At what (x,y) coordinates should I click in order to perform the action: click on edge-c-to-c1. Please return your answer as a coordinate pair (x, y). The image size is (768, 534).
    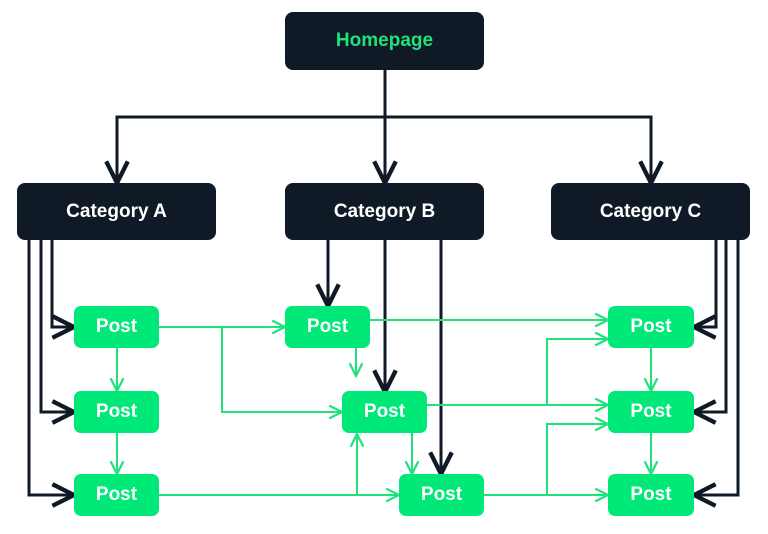
    Looking at the image, I should click on (706, 283).